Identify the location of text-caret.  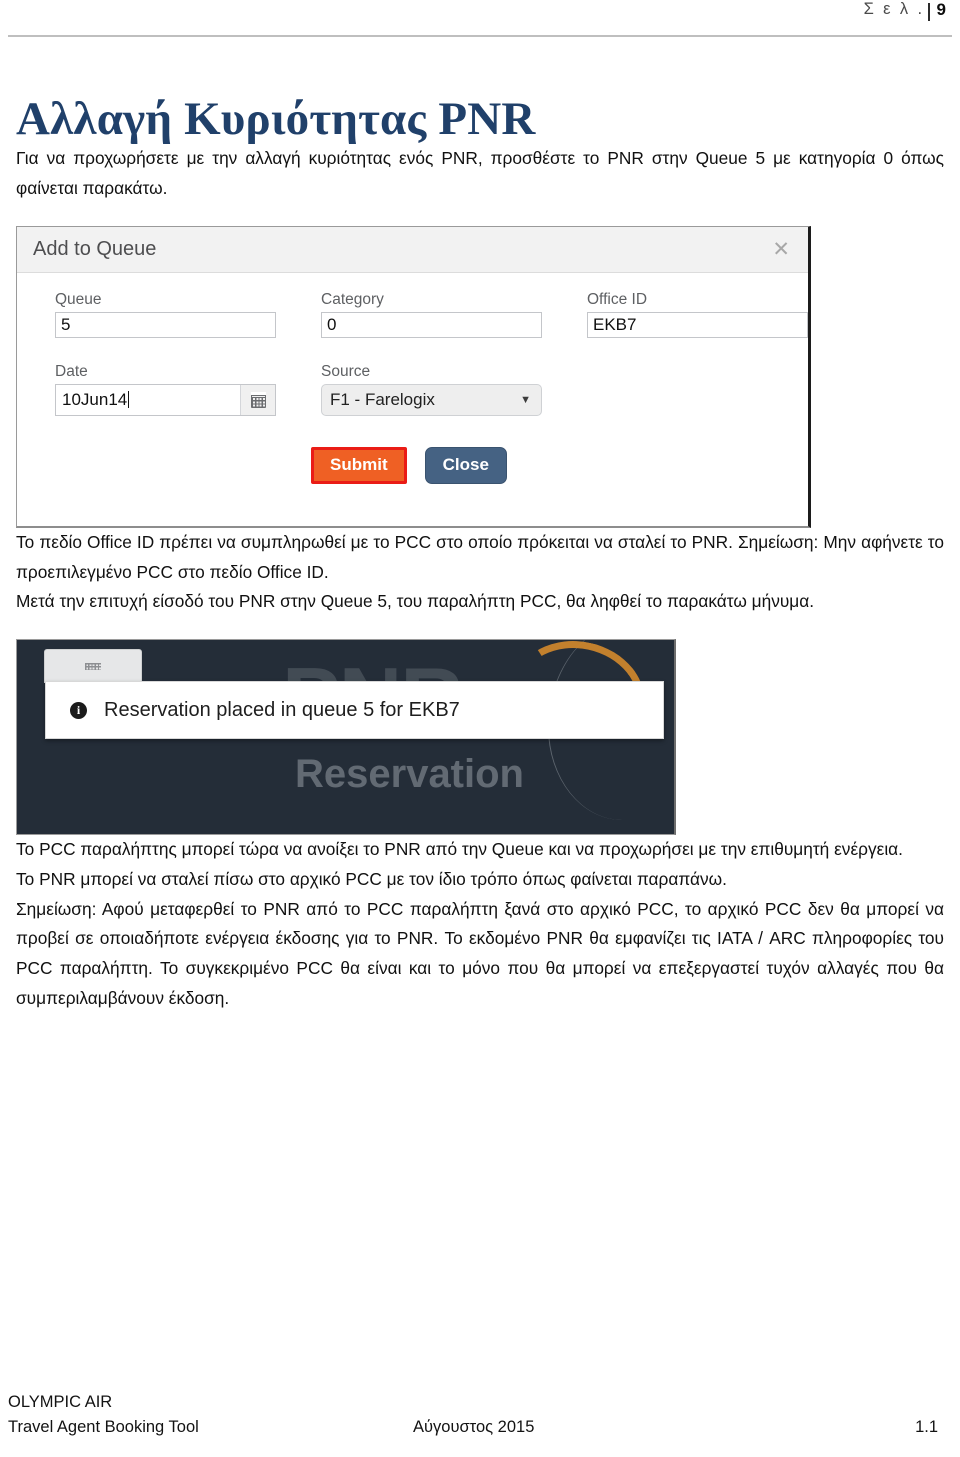
(129, 400).